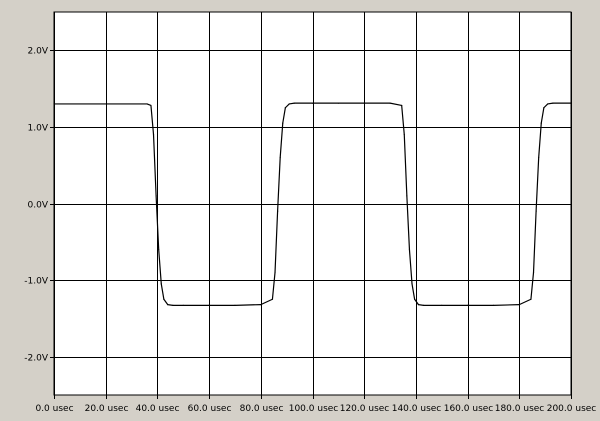 Image resolution: width=600 pixels, height=421 pixels. Describe the element at coordinates (210, 409) in the screenshot. I see `x-tick-label: 60.0 usec` at that location.